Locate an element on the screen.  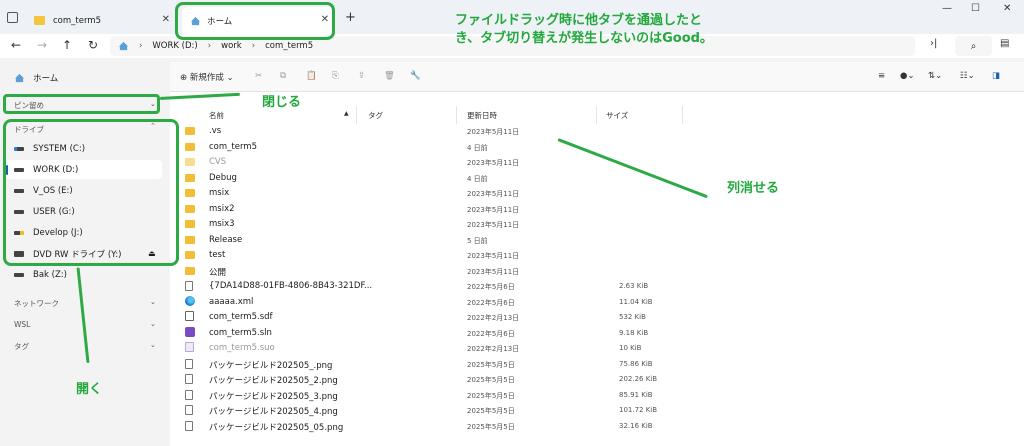
file-row: test 2023年5月11日 is located at coordinates (430, 256).